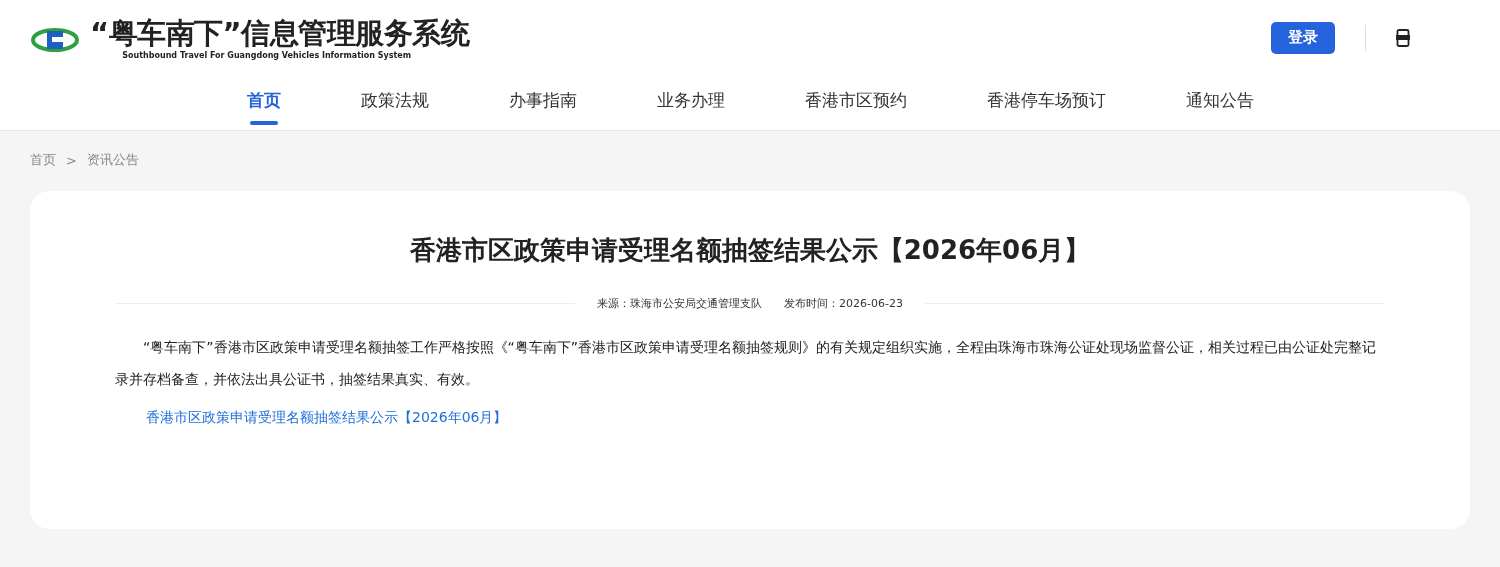  Describe the element at coordinates (680, 303) in the screenshot. I see `article-source: 来源：珠海市公安局交通管理支队` at that location.